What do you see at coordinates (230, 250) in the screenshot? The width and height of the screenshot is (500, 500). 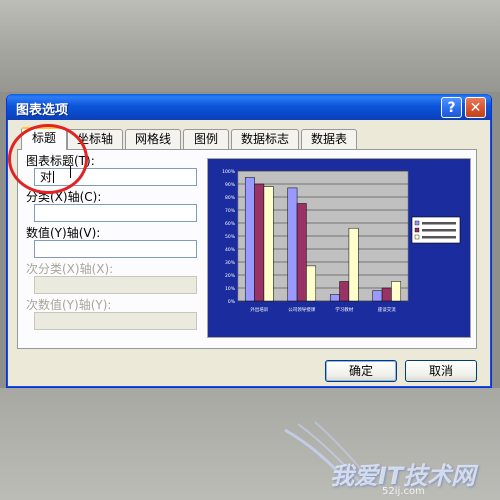 I see `y-tick-label: 40%` at bounding box center [230, 250].